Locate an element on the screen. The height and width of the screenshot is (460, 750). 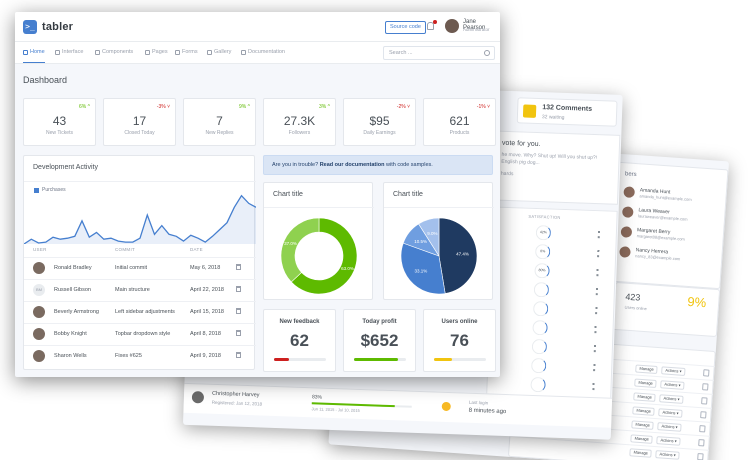
divider is located at coordinates (140, 181).